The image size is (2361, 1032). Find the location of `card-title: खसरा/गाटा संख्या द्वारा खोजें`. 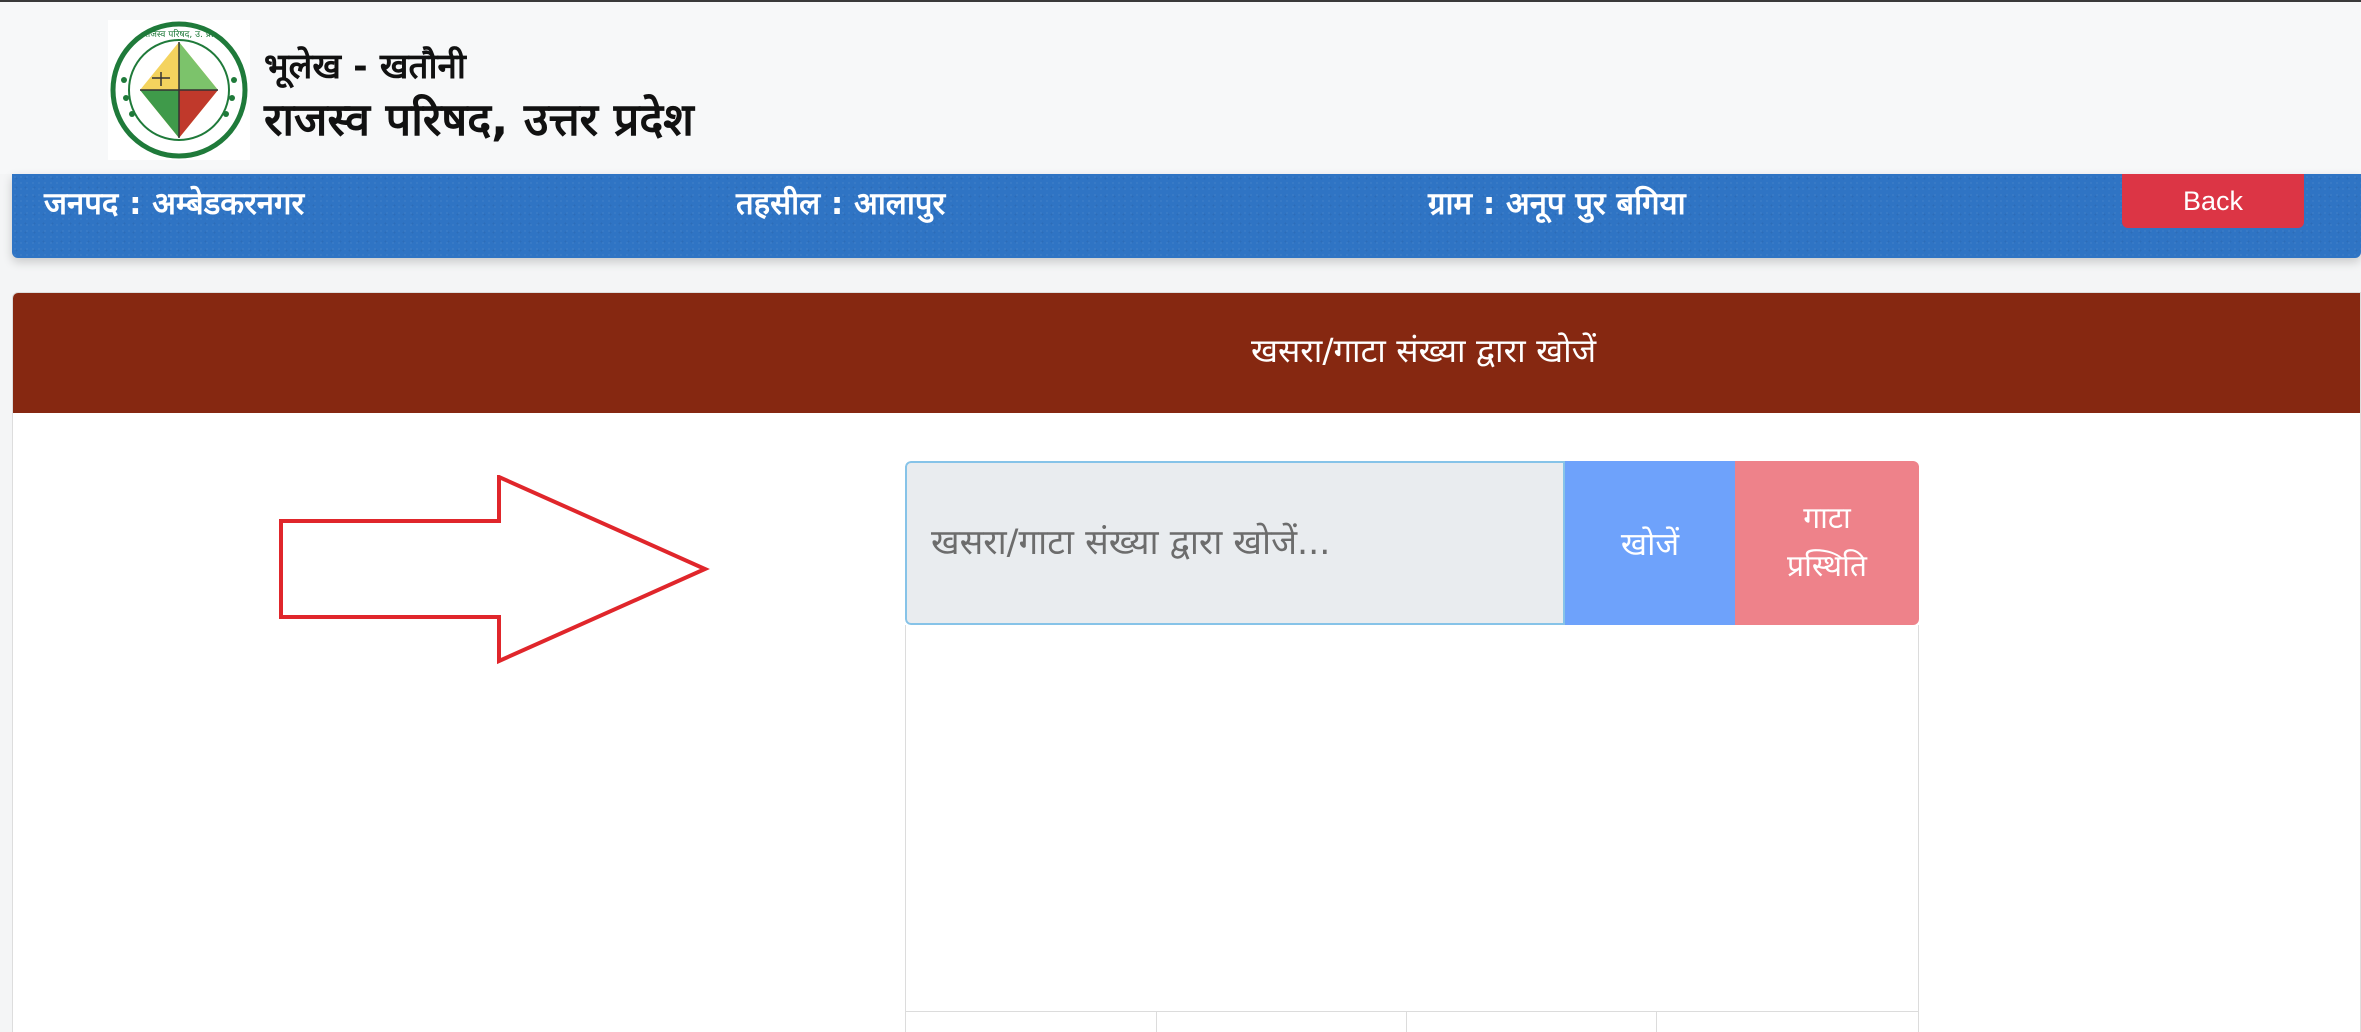

card-title: खसरा/गाटा संख्या द्वारा खोजें is located at coordinates (1424, 350).